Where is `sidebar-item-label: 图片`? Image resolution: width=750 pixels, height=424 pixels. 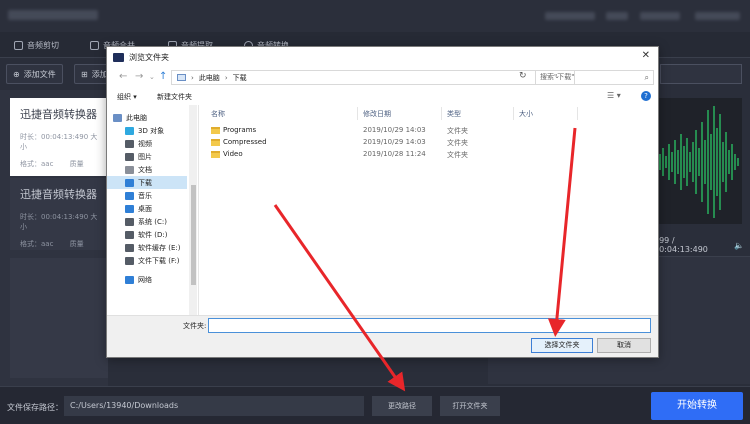 sidebar-item-label: 图片 is located at coordinates (145, 156).